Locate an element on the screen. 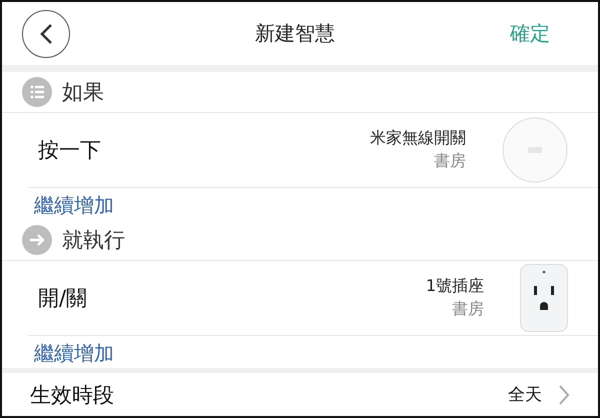 Image resolution: width=600 pixels, height=418 pixels. period-label: 生效時段 is located at coordinates (72, 395).